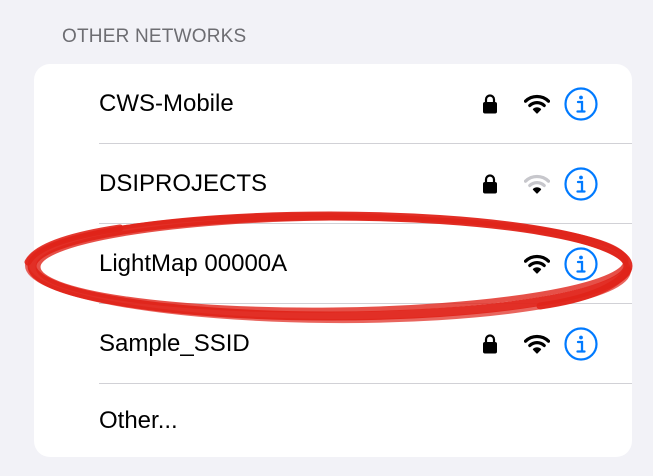  Describe the element at coordinates (193, 263) in the screenshot. I see `network-name: LightMap 00000A` at that location.